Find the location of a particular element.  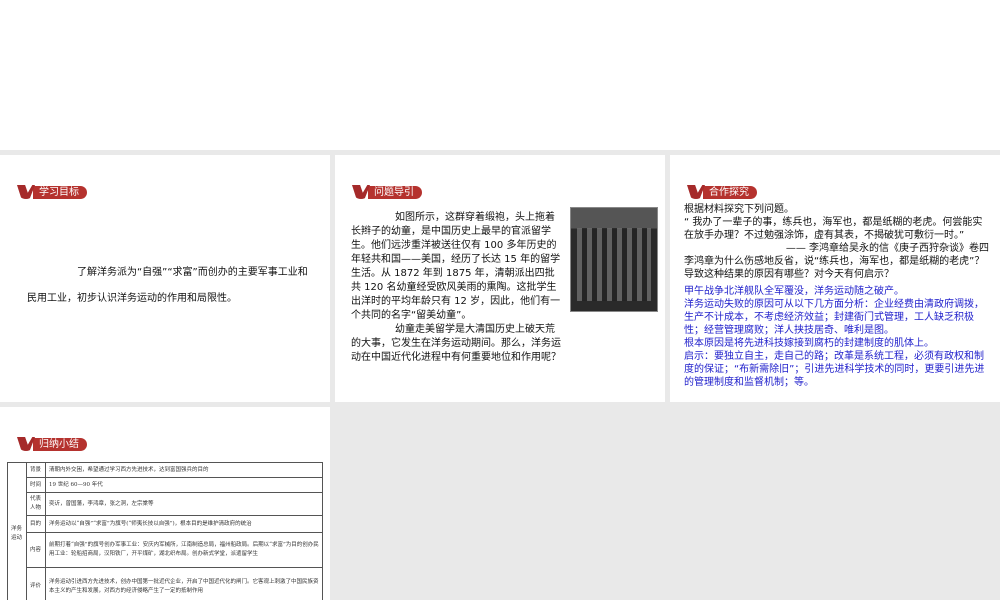

section-badge: 合作探究 is located at coordinates (722, 192).